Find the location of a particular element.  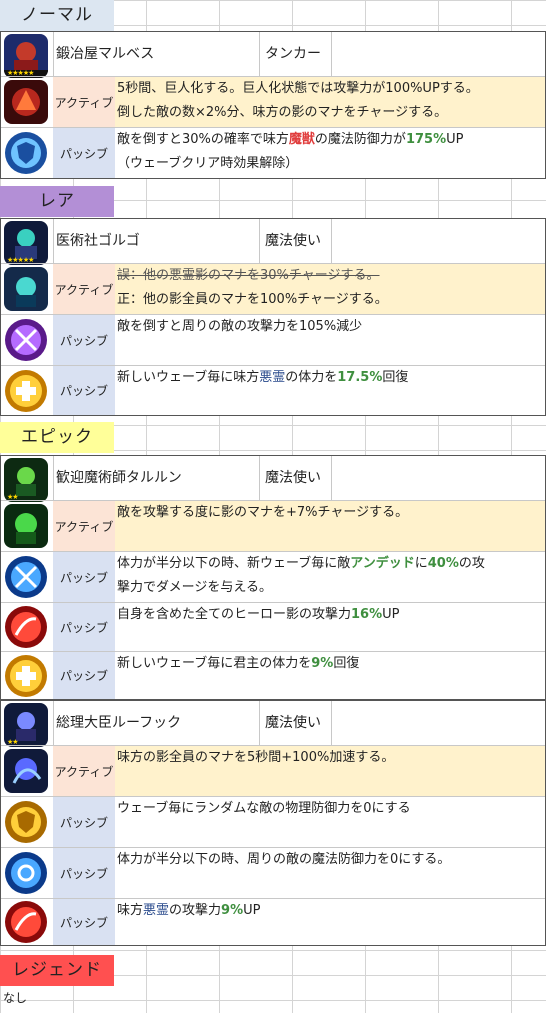

section-header-rare: レア is located at coordinates (57, 201).